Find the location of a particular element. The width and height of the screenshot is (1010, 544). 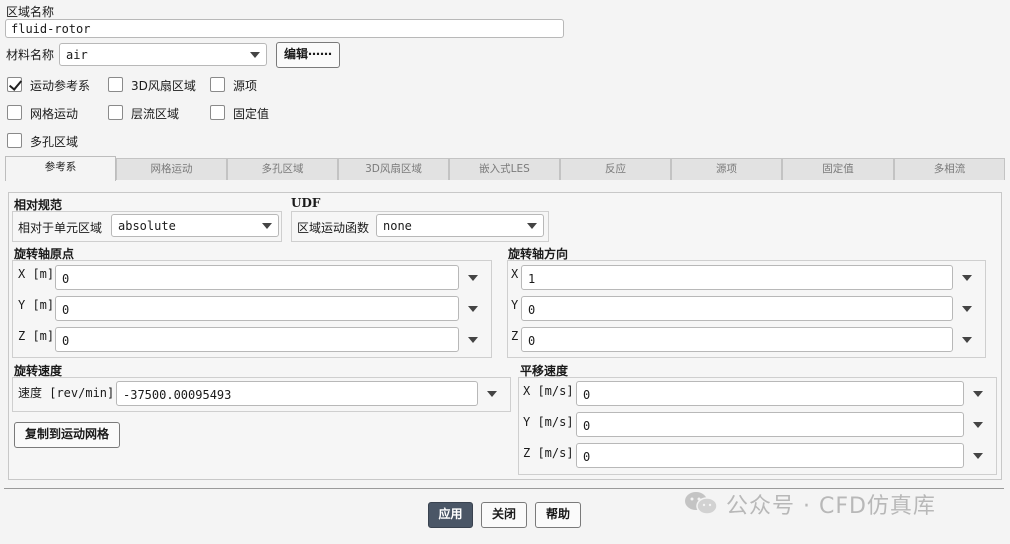

tab-mesh-motion: 网格运动 is located at coordinates (171, 169).